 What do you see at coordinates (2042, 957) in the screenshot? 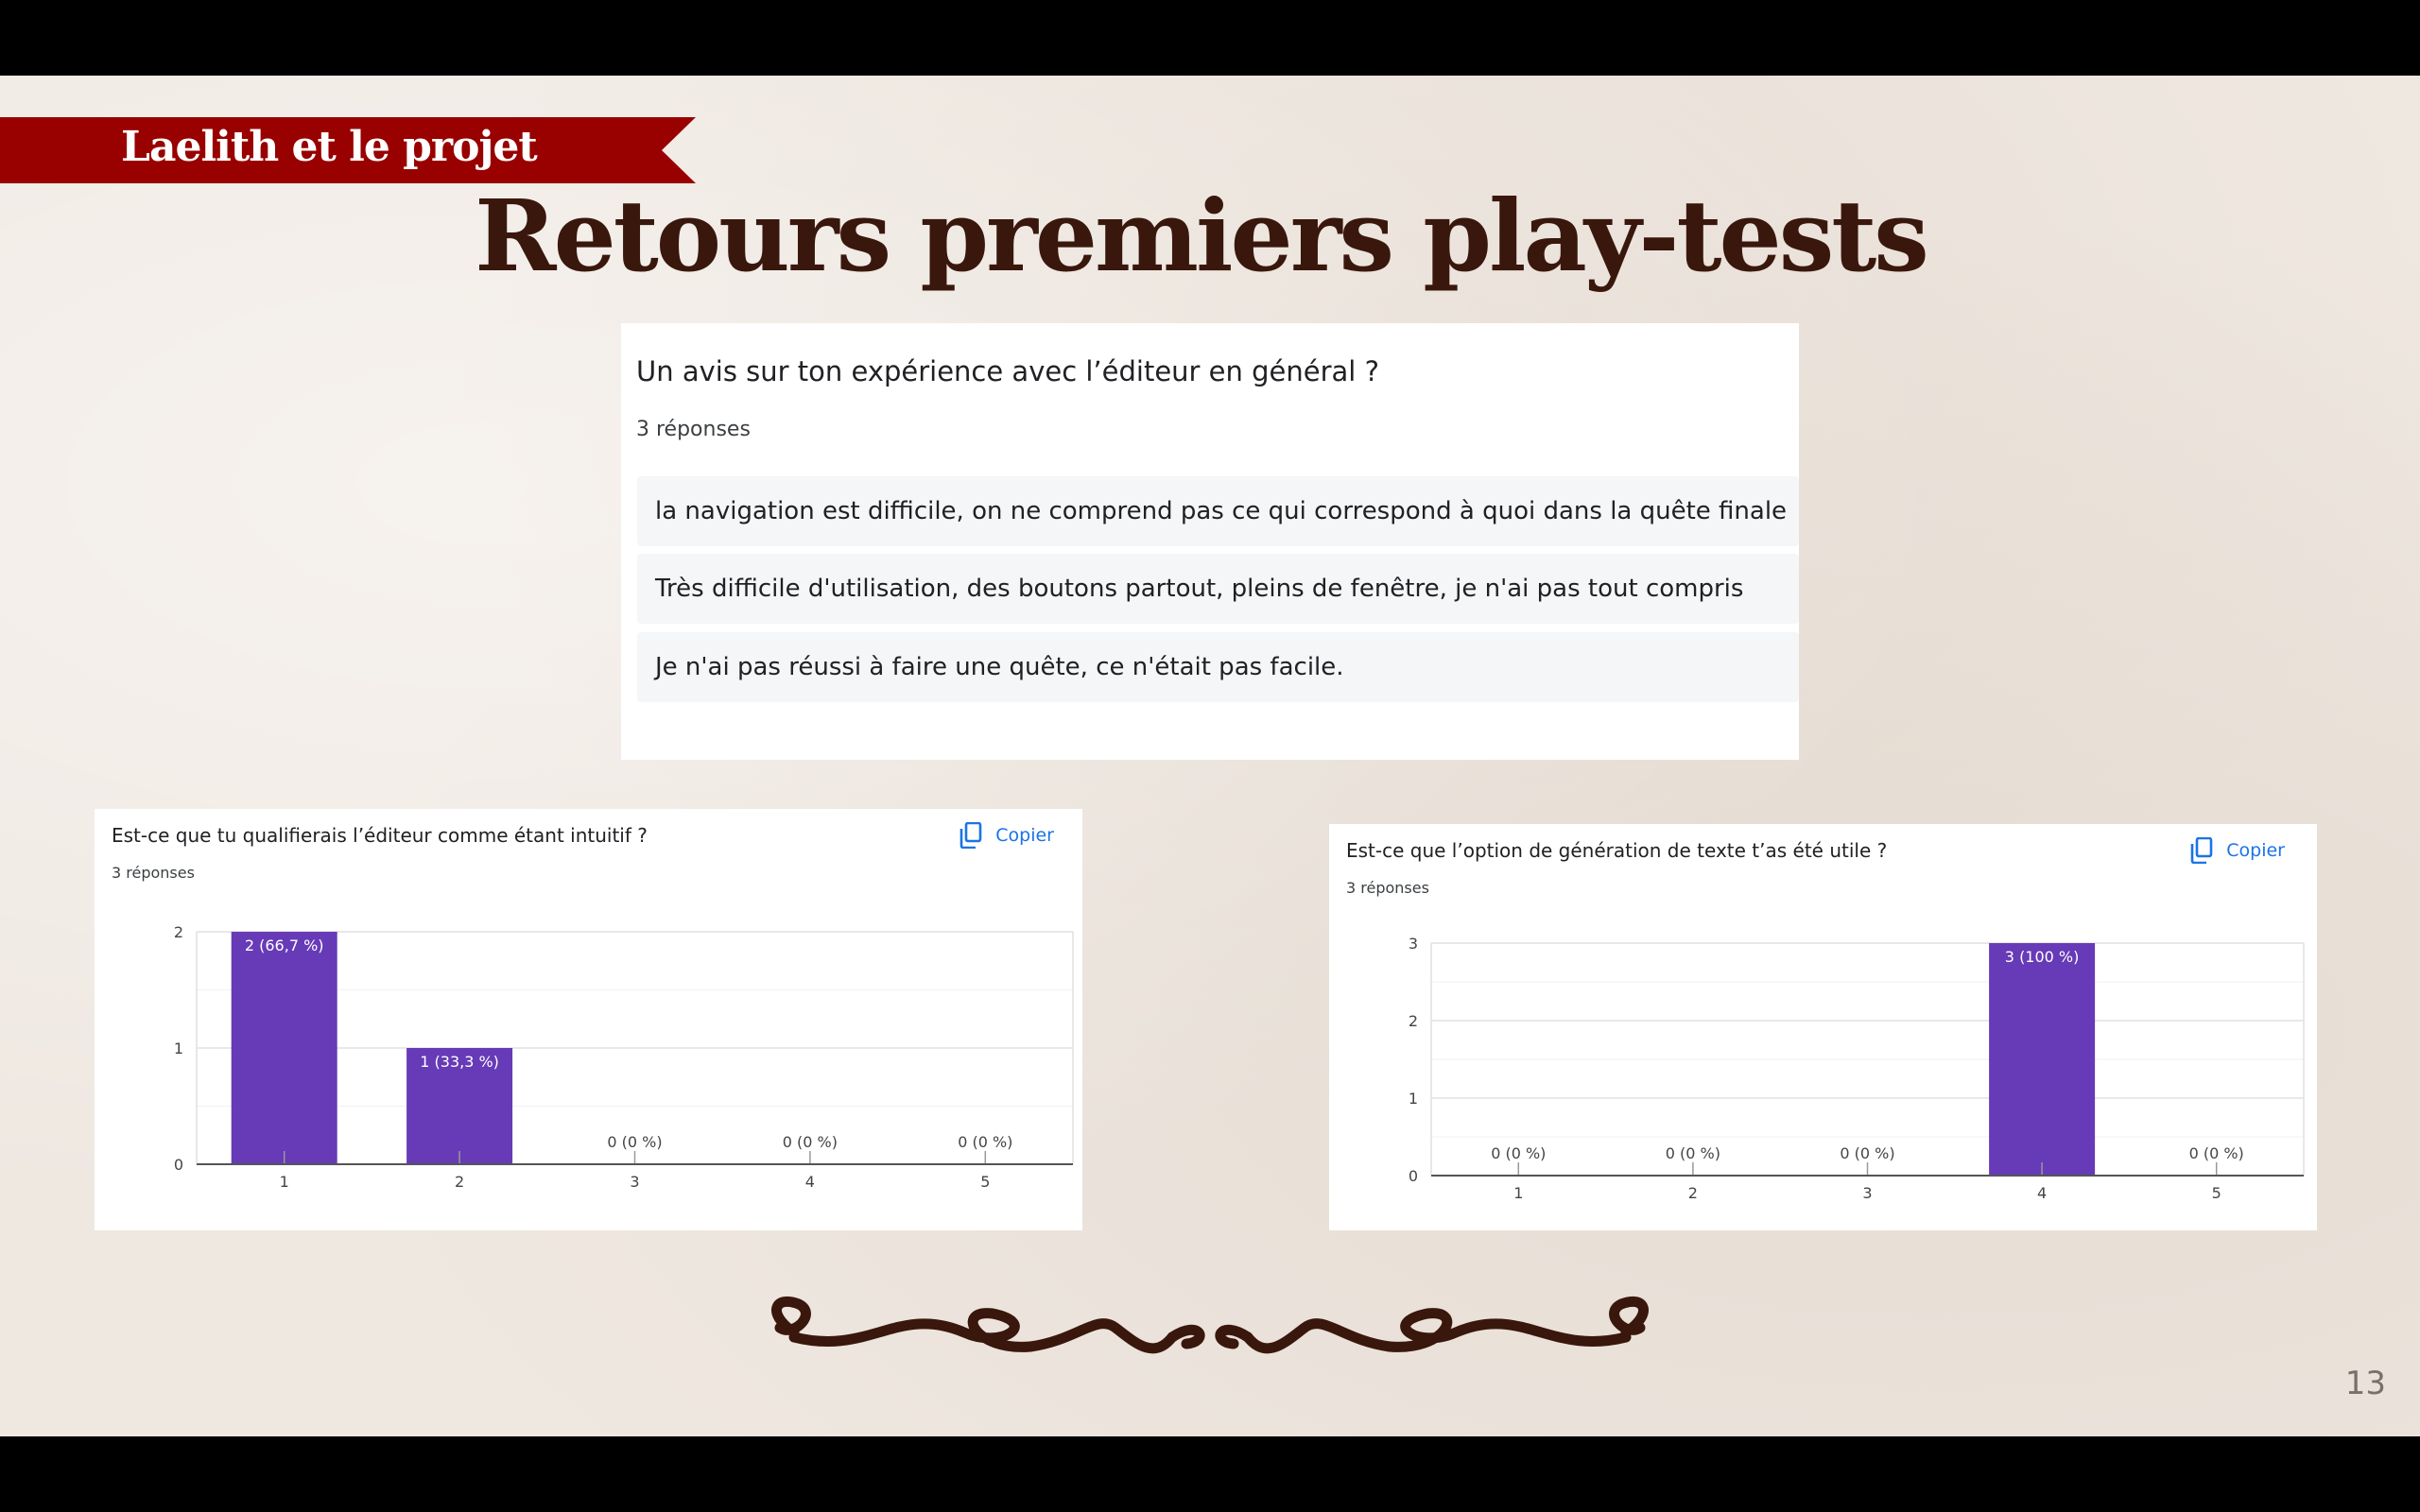
I see `data-label: 3 (100 %)` at bounding box center [2042, 957].